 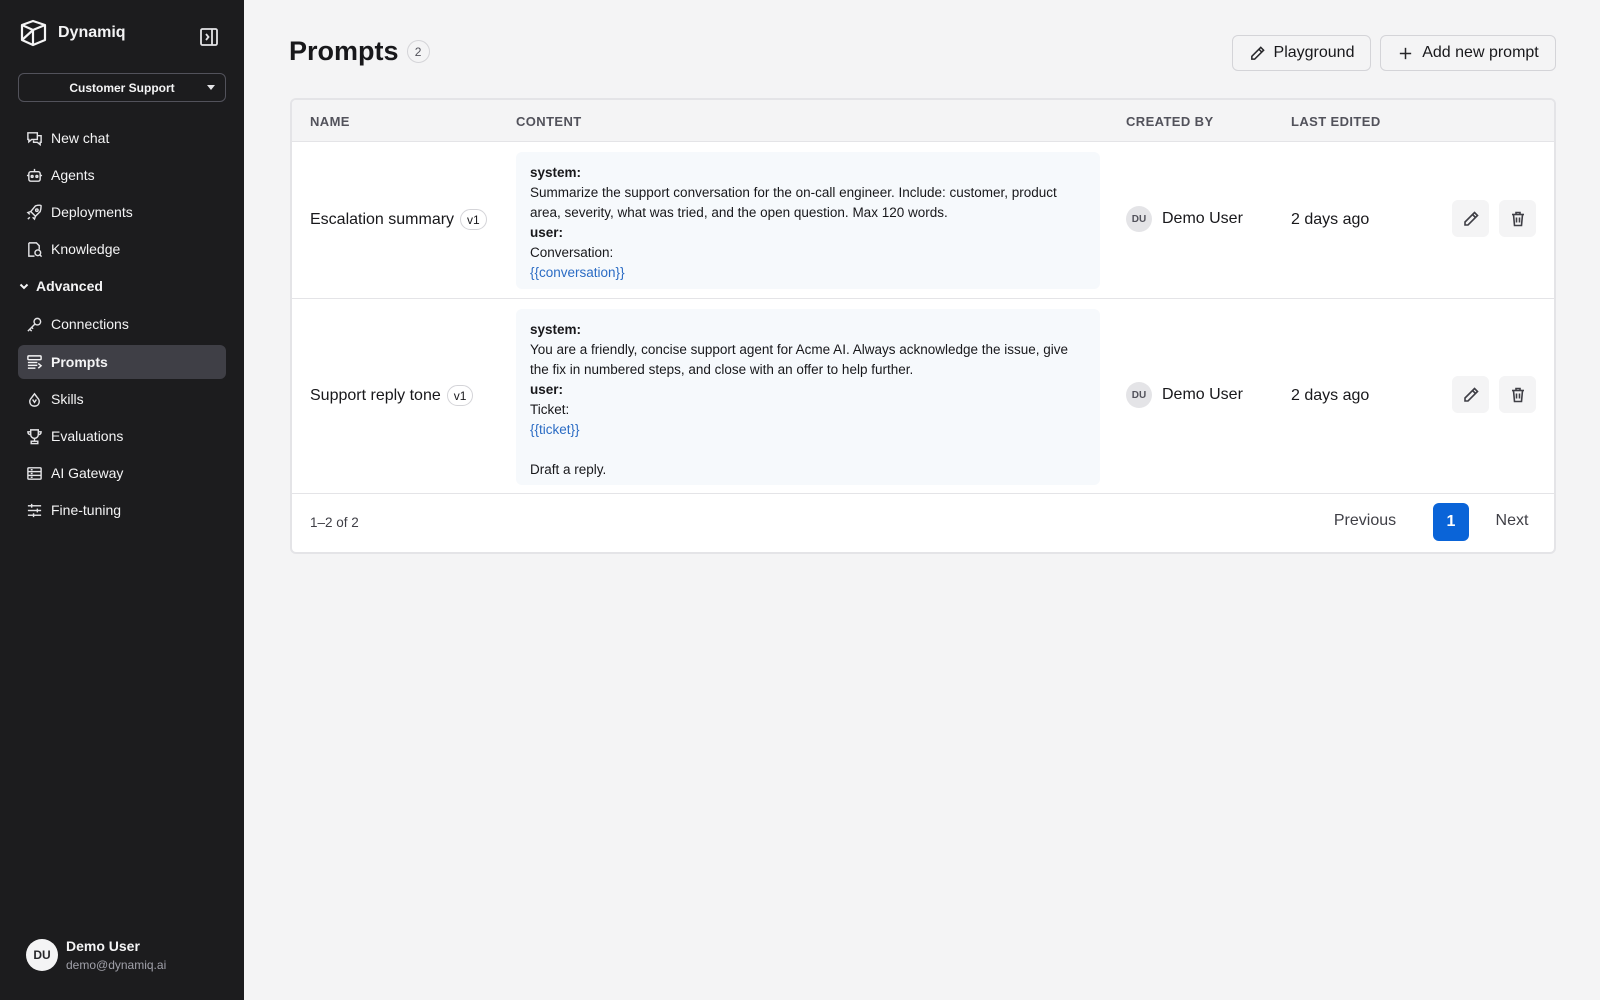 I want to click on table-header: NAME CONTENT CREATED BY LAST EDITED, so click(x=923, y=121).